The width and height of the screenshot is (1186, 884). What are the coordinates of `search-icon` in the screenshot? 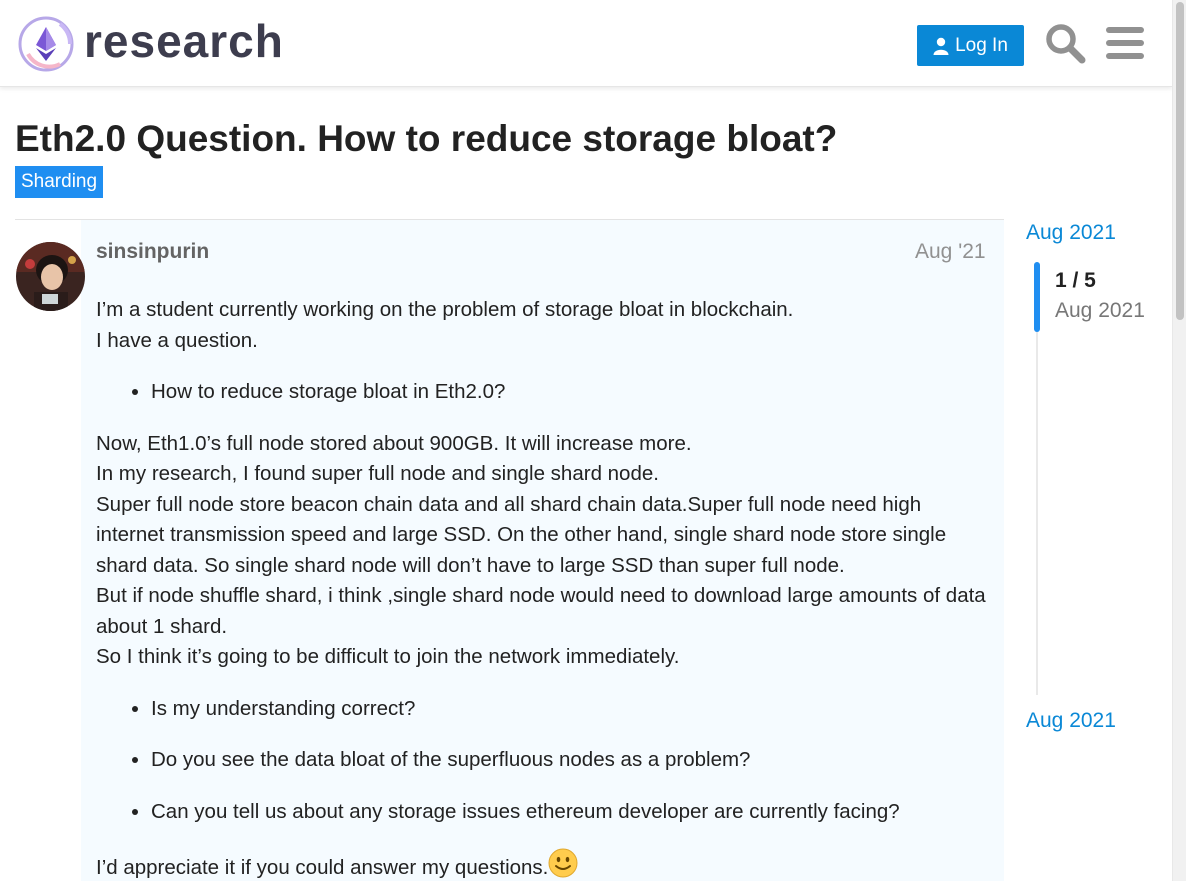 It's located at (1065, 43).